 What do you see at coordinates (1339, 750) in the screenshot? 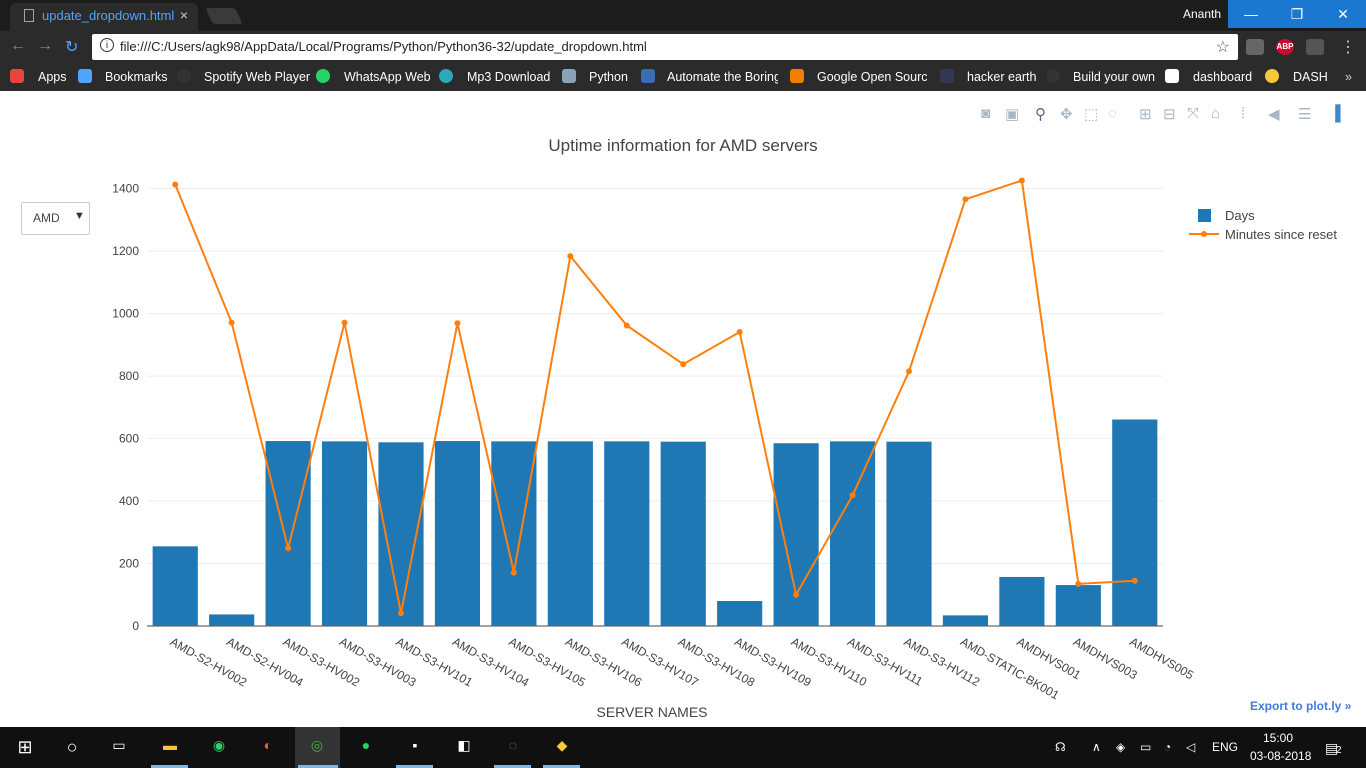
I see `notification-count: 2` at bounding box center [1339, 750].